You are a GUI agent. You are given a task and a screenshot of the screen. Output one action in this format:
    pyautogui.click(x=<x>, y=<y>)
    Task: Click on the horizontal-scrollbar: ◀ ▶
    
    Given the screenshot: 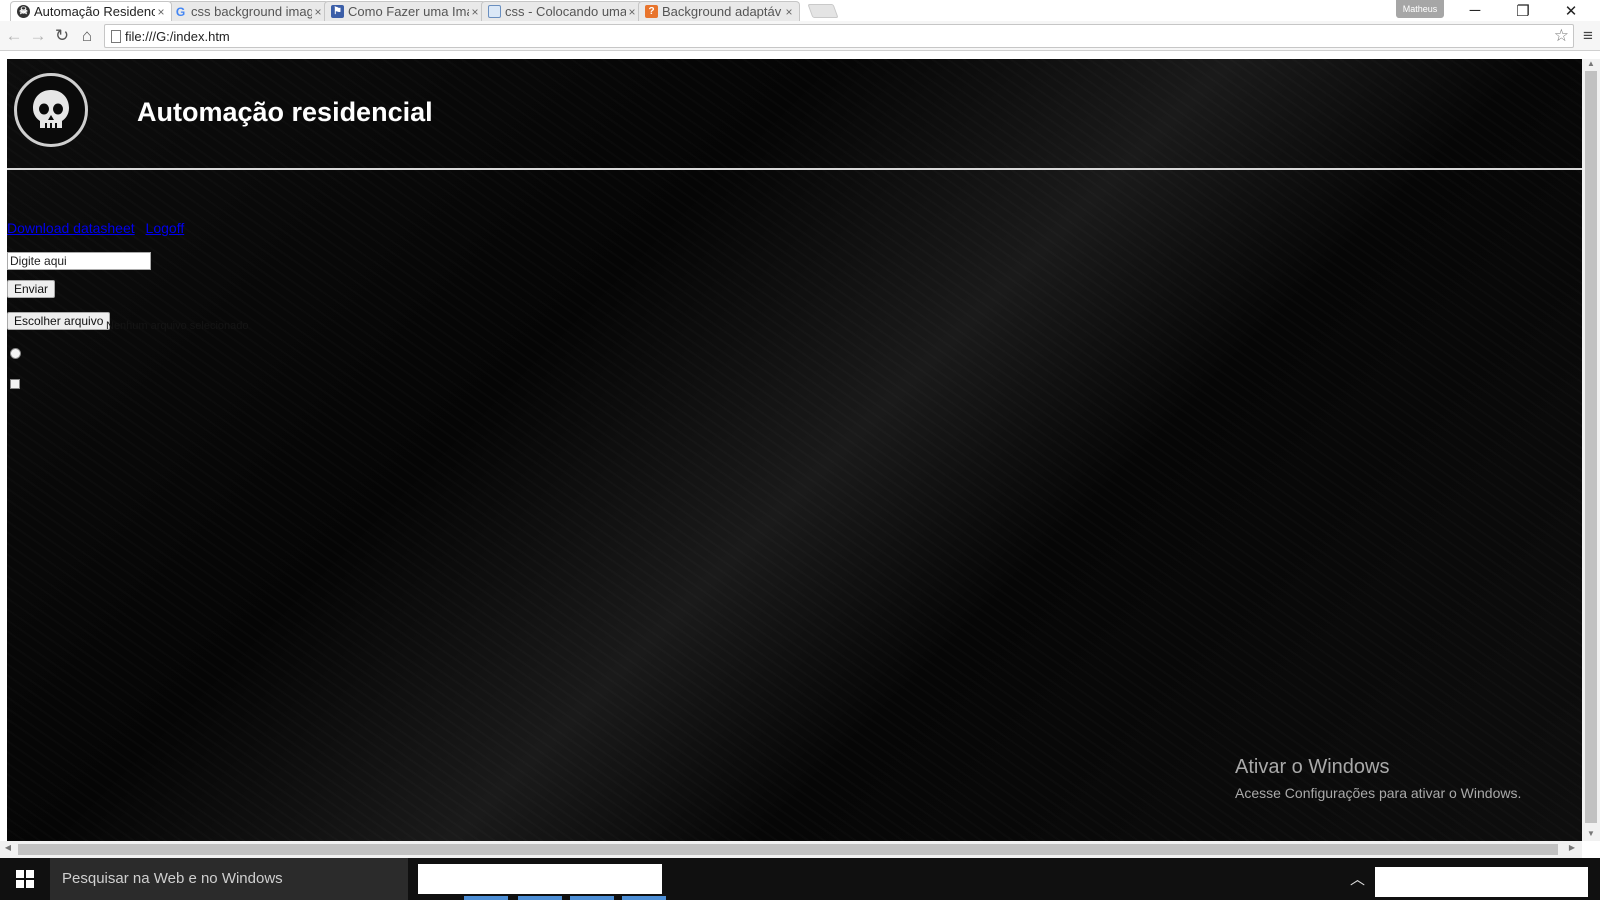 What is the action you would take?
    pyautogui.click(x=791, y=849)
    